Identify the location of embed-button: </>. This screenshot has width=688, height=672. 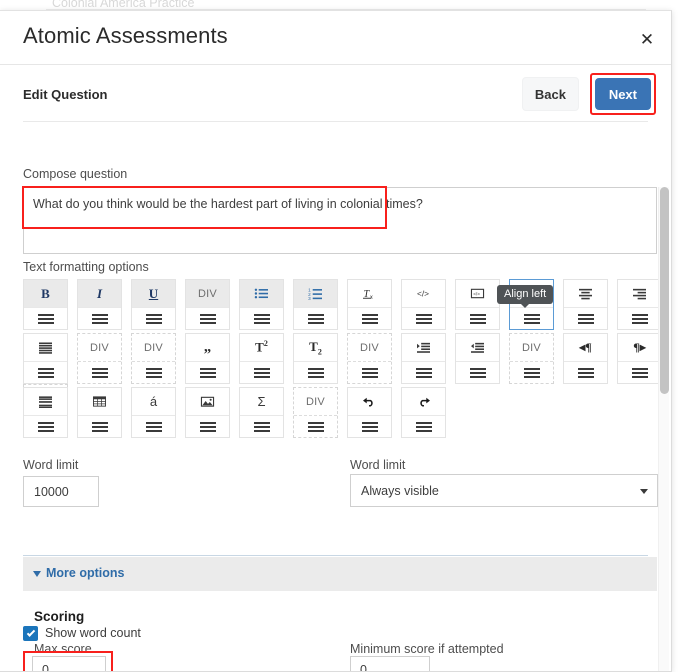
(477, 304).